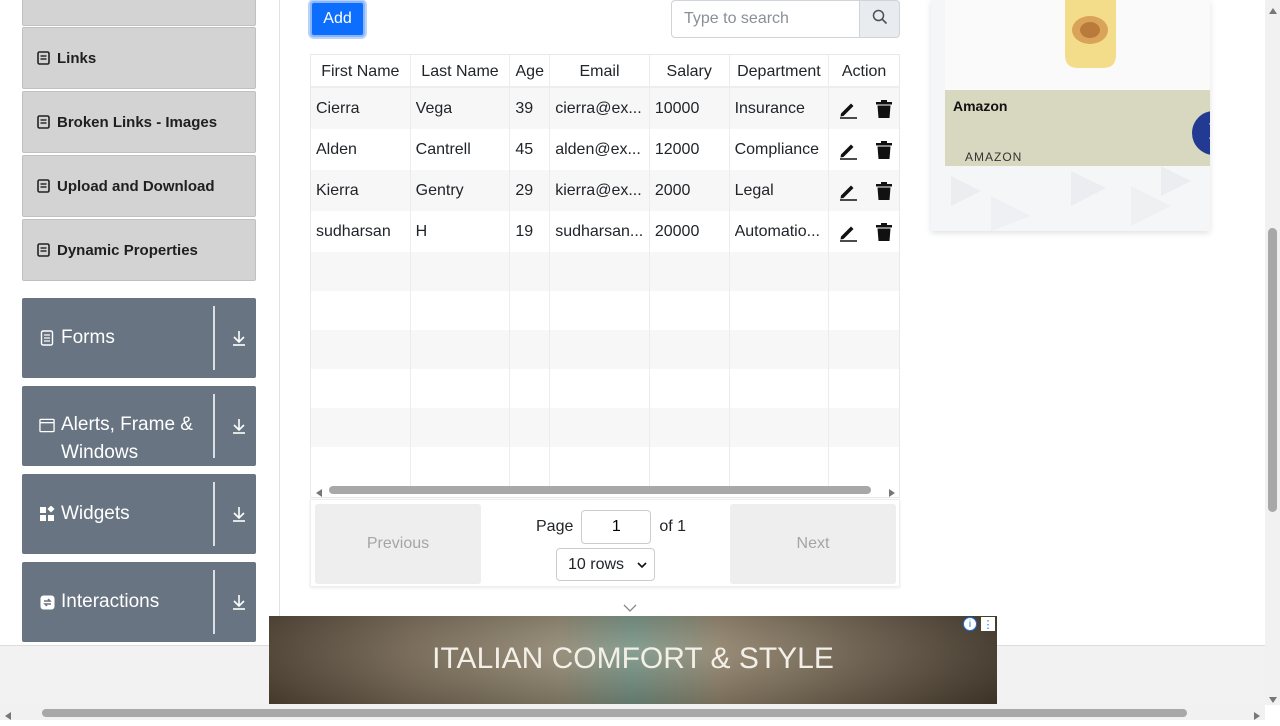 The height and width of the screenshot is (726, 1280). I want to click on sidebar-item-prev, so click(139, 13).